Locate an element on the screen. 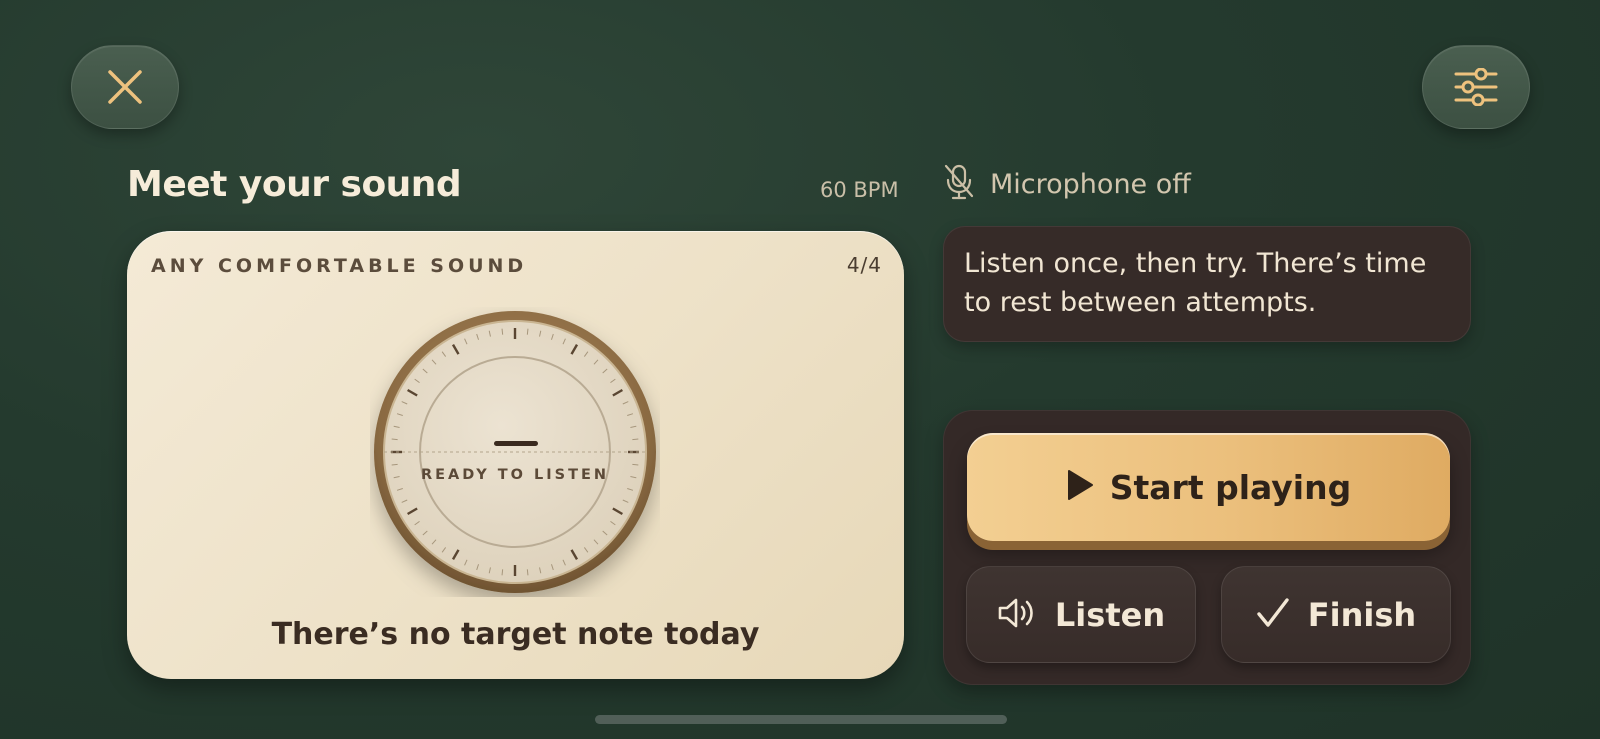 This screenshot has height=739, width=1600. speaker-icon is located at coordinates (1017, 615).